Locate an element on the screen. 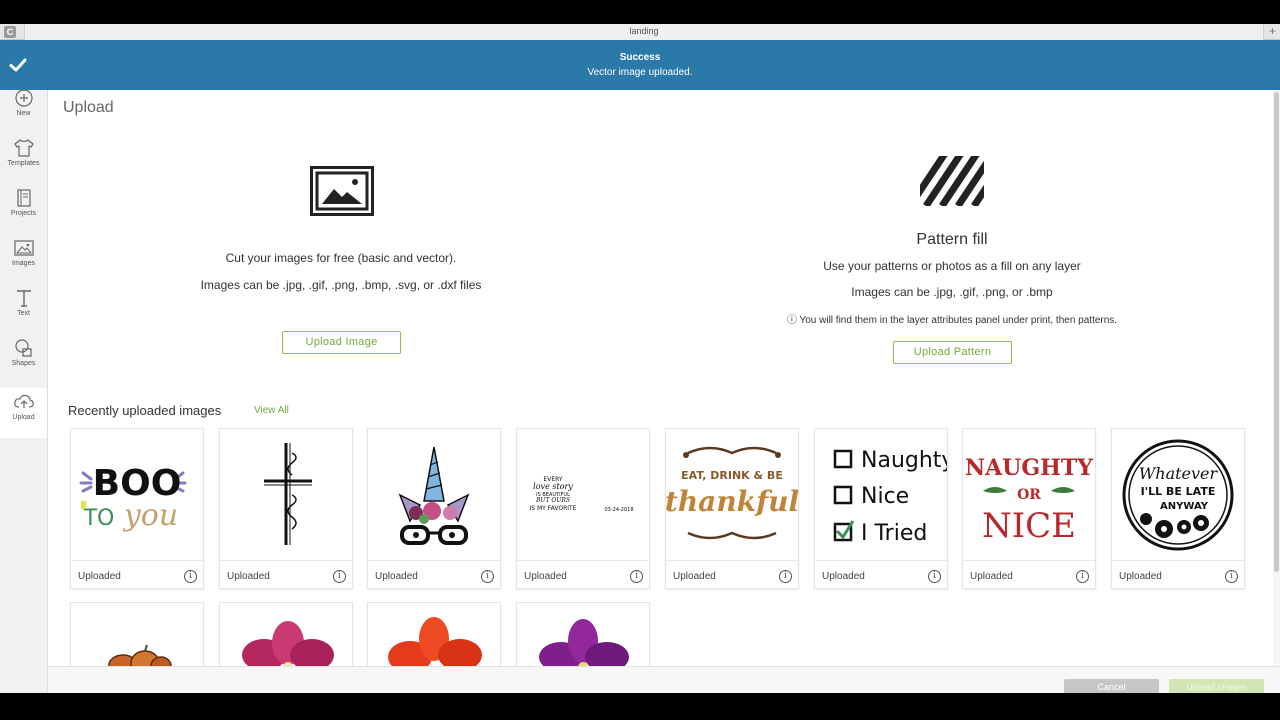 The height and width of the screenshot is (720, 1280). to-text: TO is located at coordinates (99, 518).